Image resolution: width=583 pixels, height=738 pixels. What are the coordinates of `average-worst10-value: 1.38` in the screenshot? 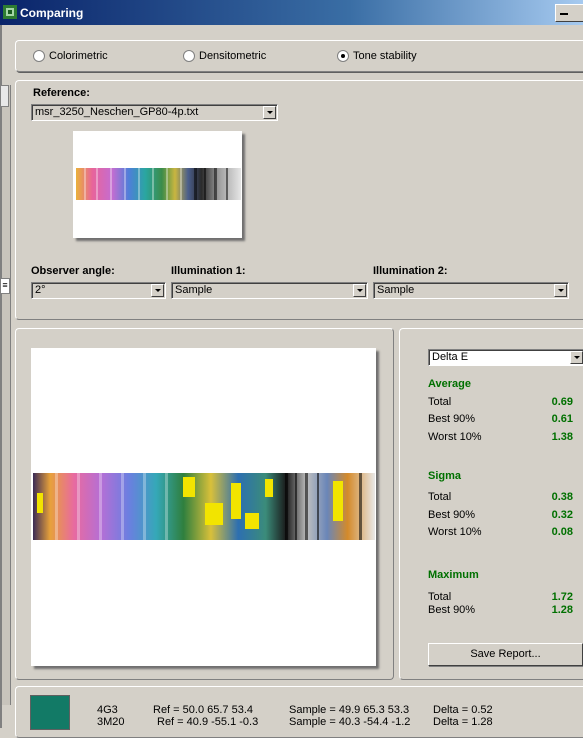 It's located at (562, 437).